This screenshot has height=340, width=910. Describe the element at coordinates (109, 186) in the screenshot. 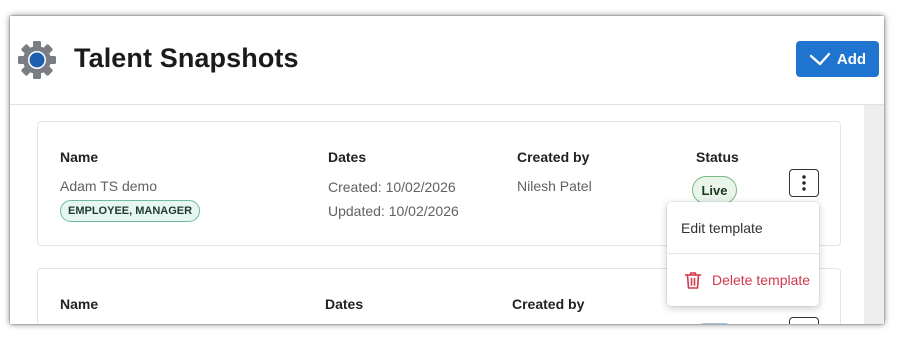

I see `template-name: Adam TS demo` at that location.